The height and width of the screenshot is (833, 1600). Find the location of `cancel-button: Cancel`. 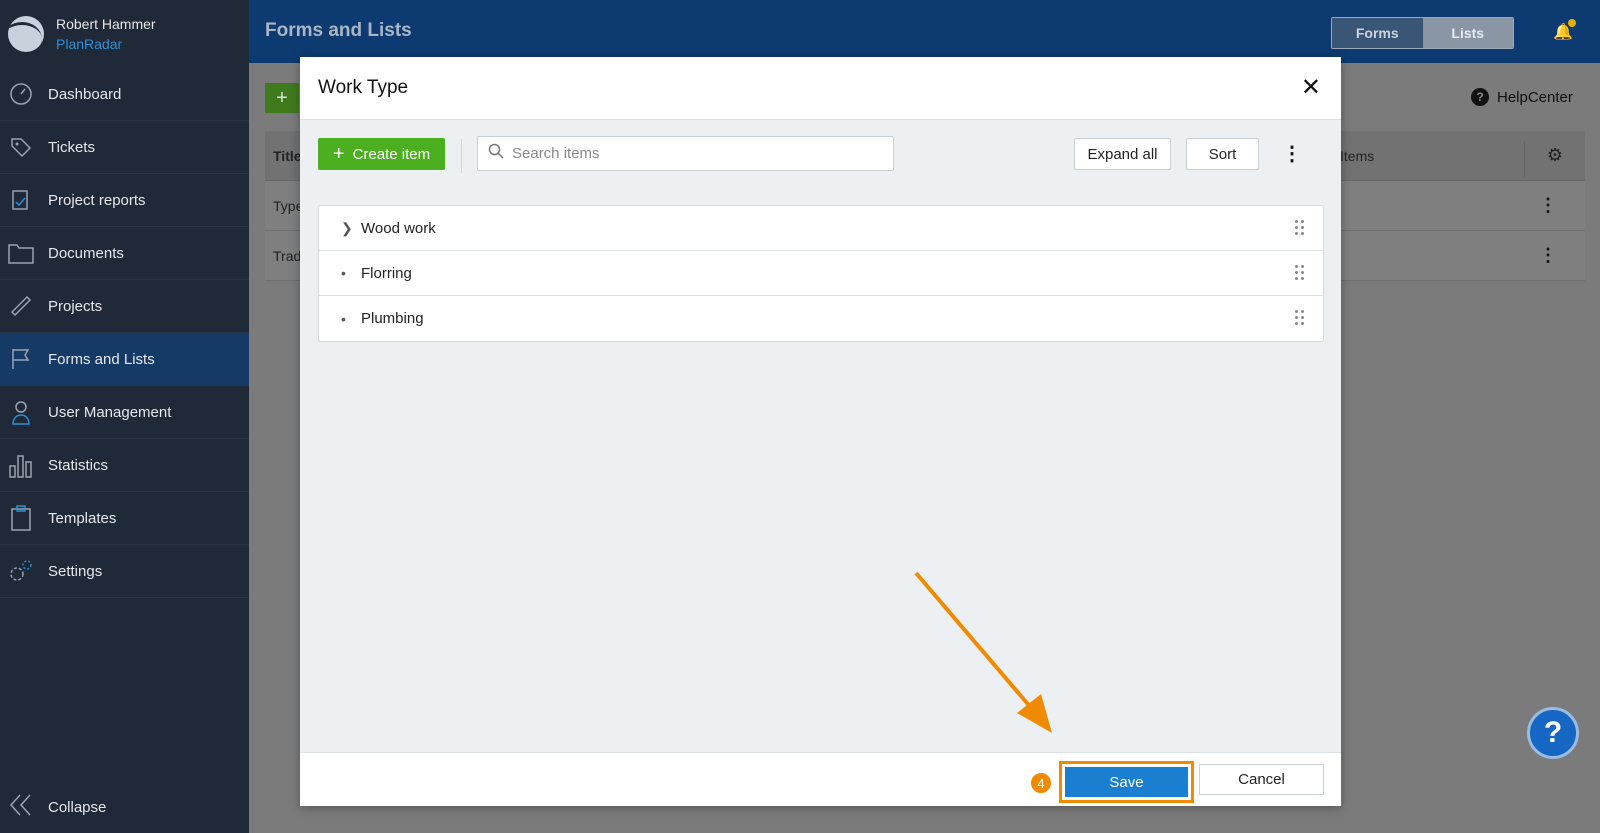

cancel-button: Cancel is located at coordinates (1261, 779).